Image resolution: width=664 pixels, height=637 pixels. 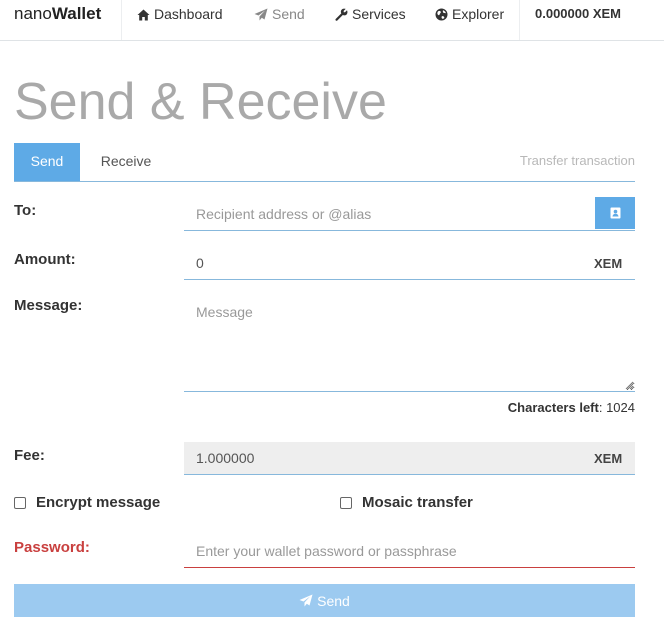 I want to click on page-title: Send & Receive, so click(x=200, y=102).